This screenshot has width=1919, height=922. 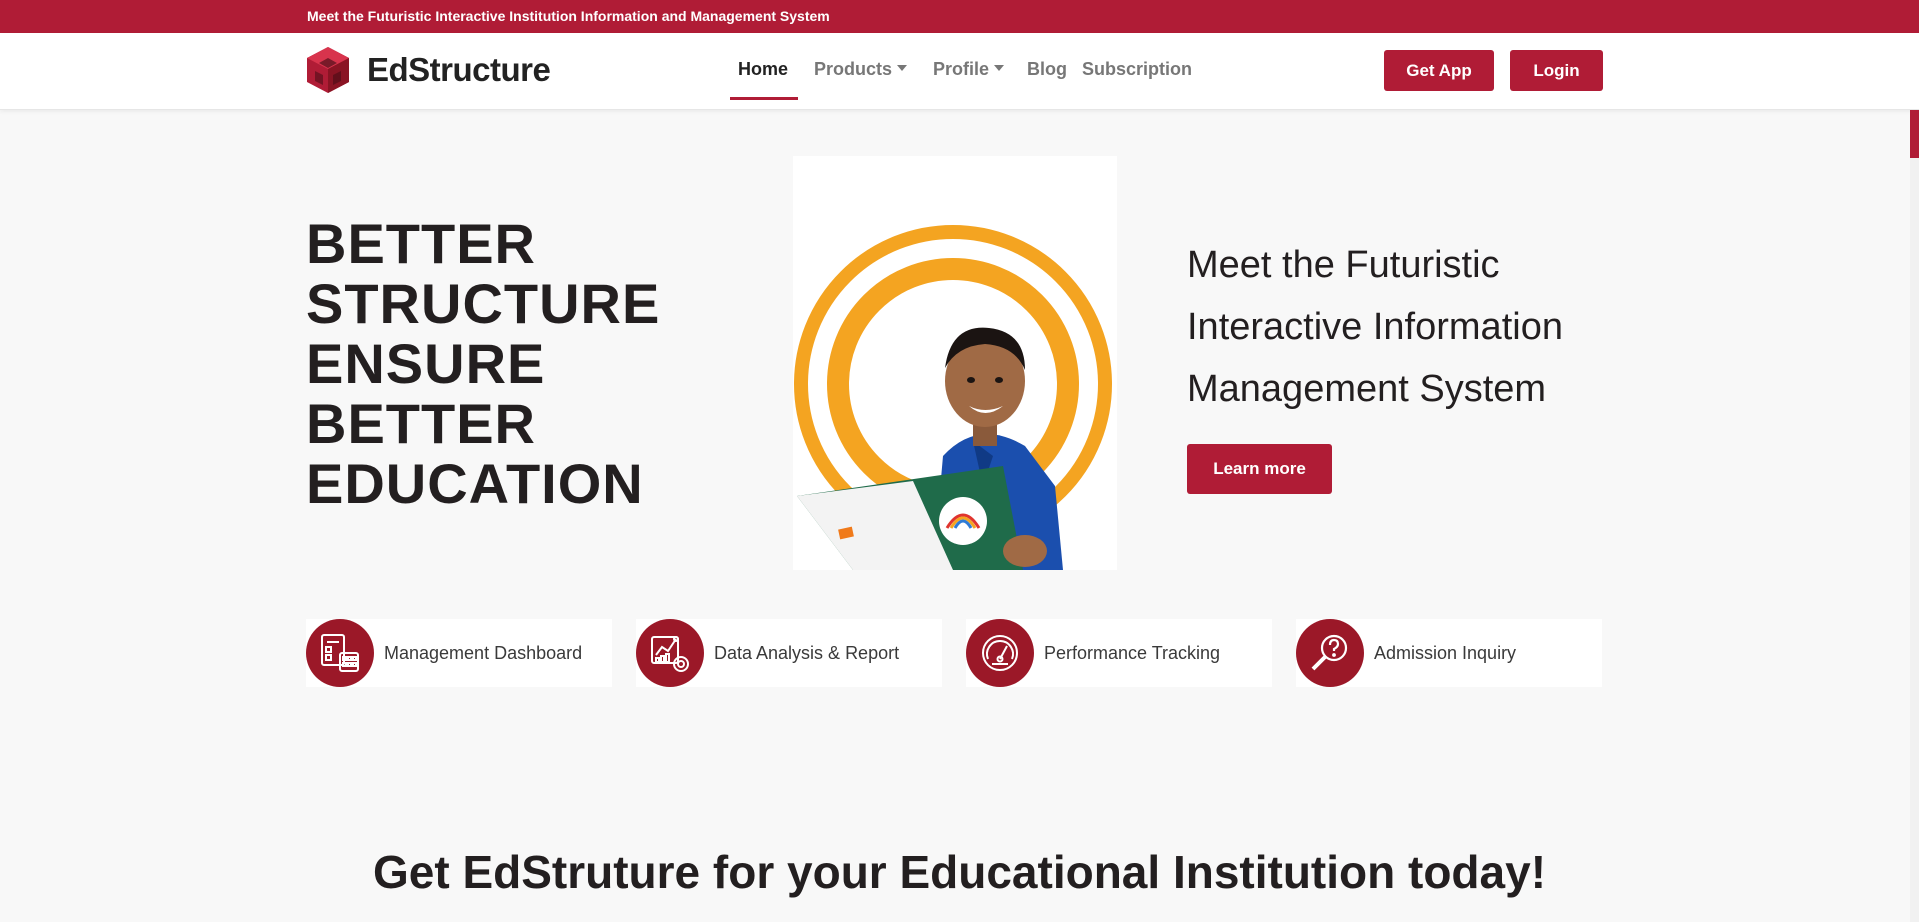 I want to click on hero-title: BETTER STRUCTURE ENSURE BETTER EDUCATION, so click(x=483, y=364).